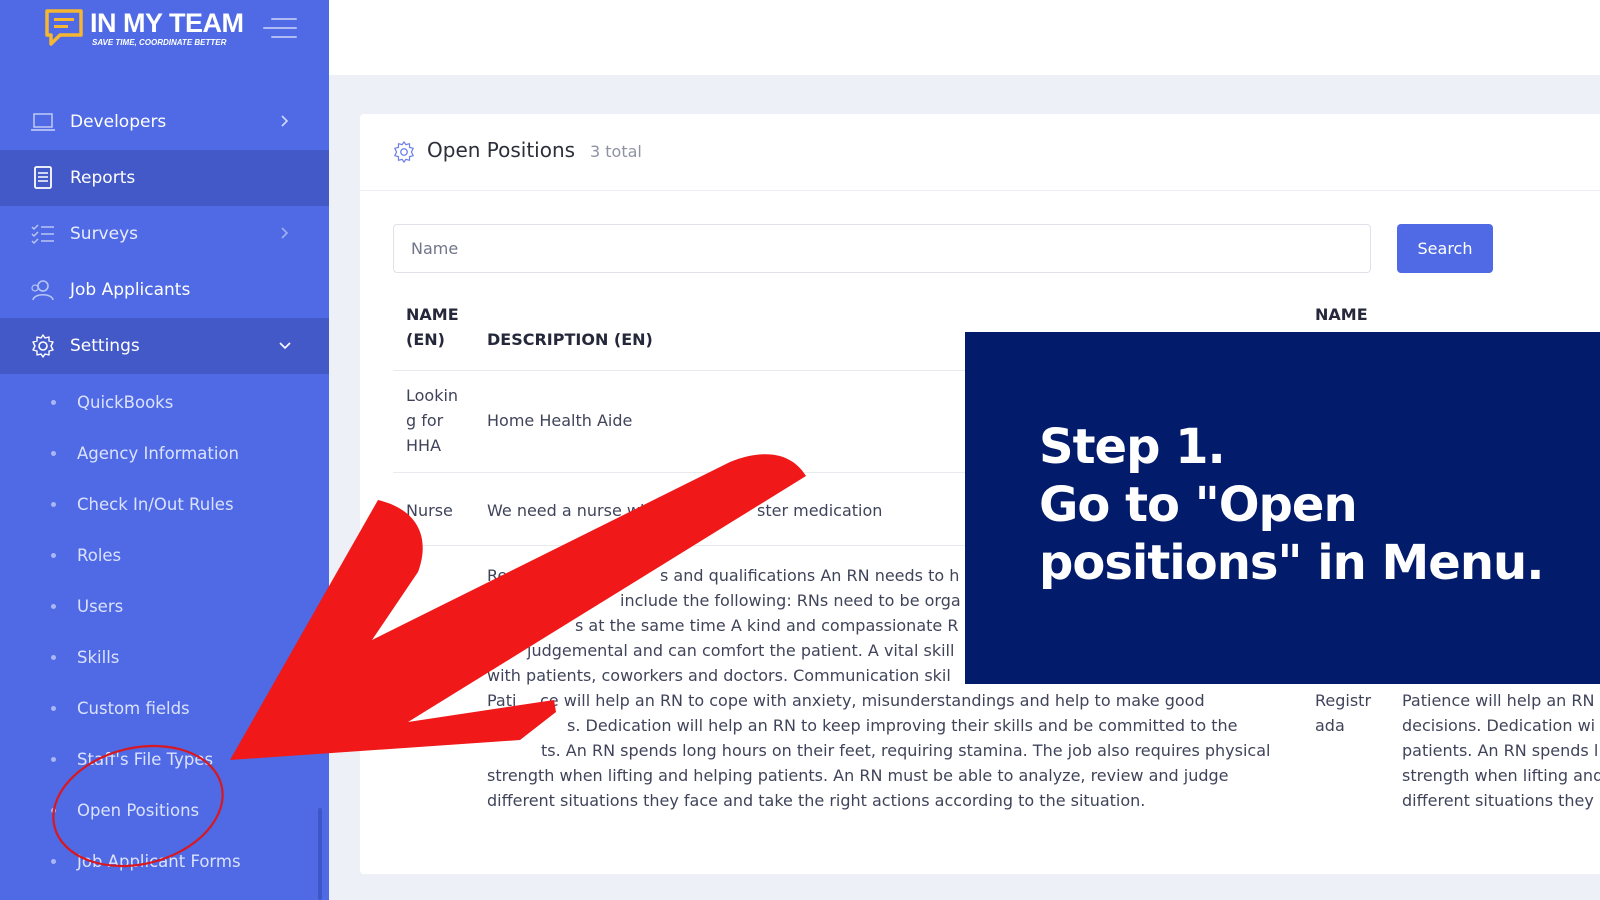 The height and width of the screenshot is (900, 1600). Describe the element at coordinates (616, 151) in the screenshot. I see `total-count: 3 total` at that location.